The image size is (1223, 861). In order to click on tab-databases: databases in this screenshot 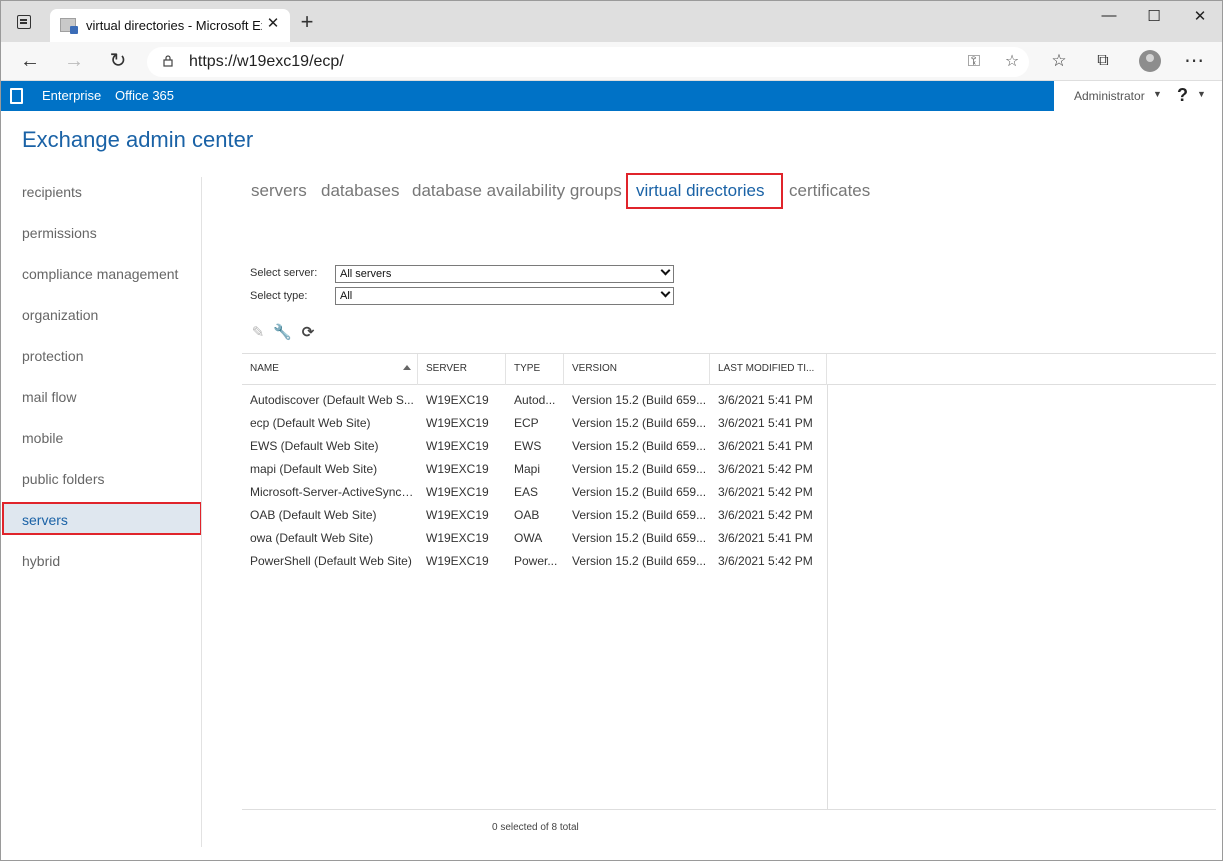, I will do `click(360, 191)`.